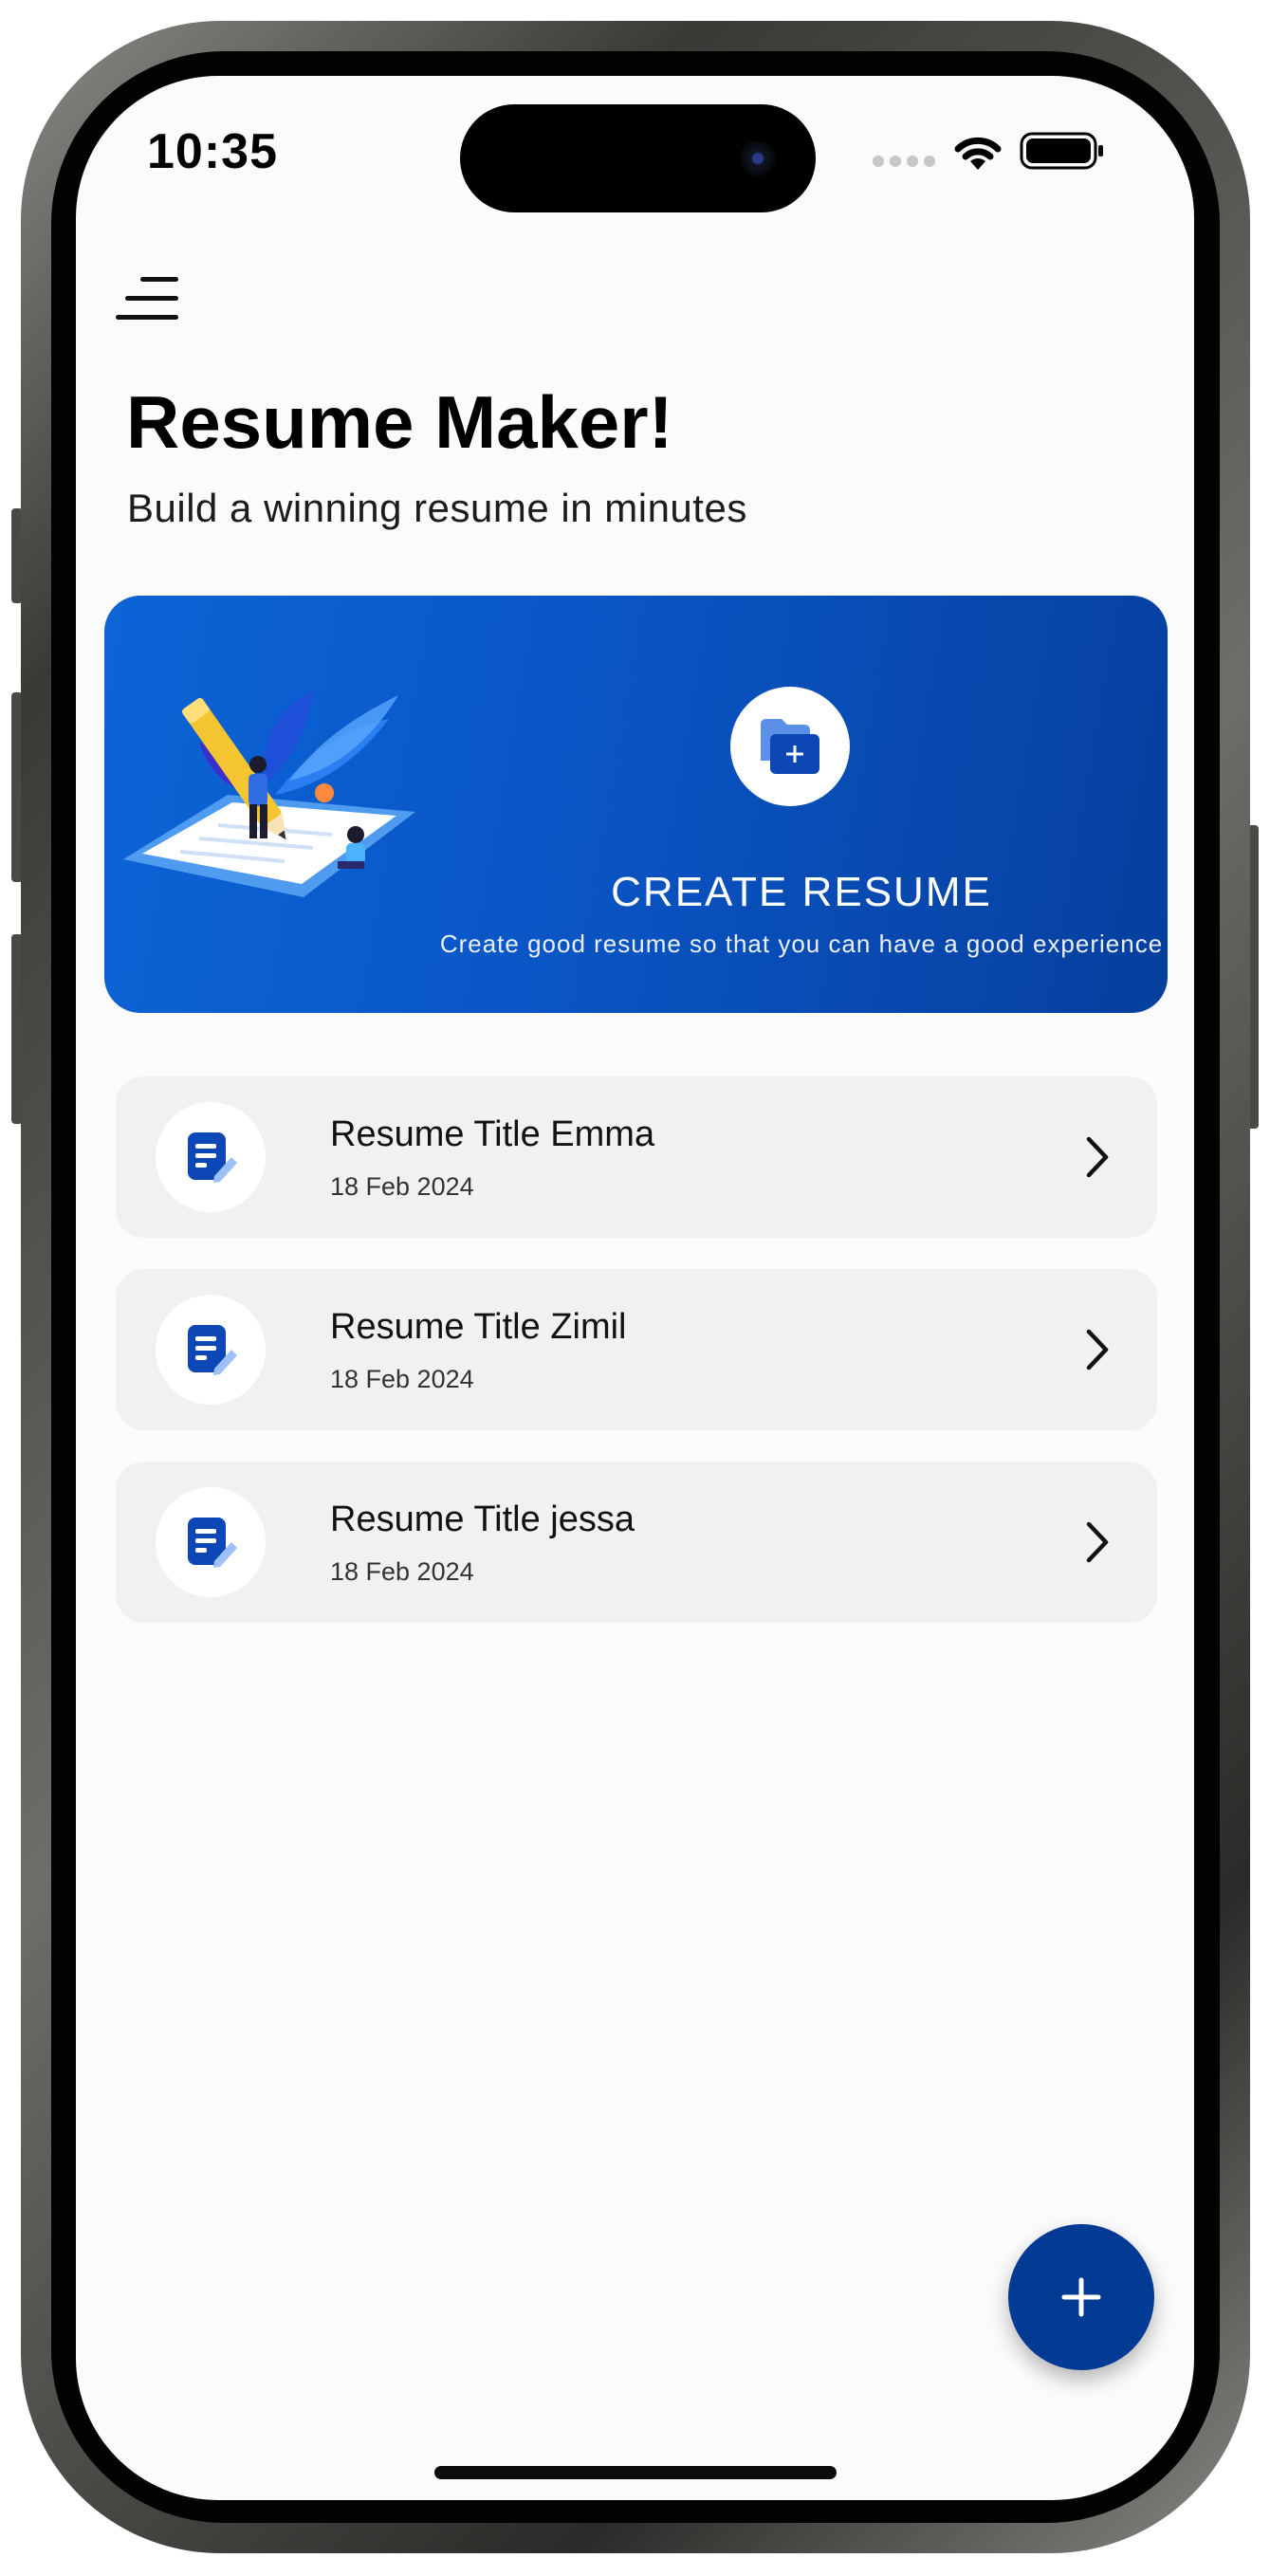 This screenshot has width=1270, height=2576. I want to click on plus-icon, so click(1081, 2297).